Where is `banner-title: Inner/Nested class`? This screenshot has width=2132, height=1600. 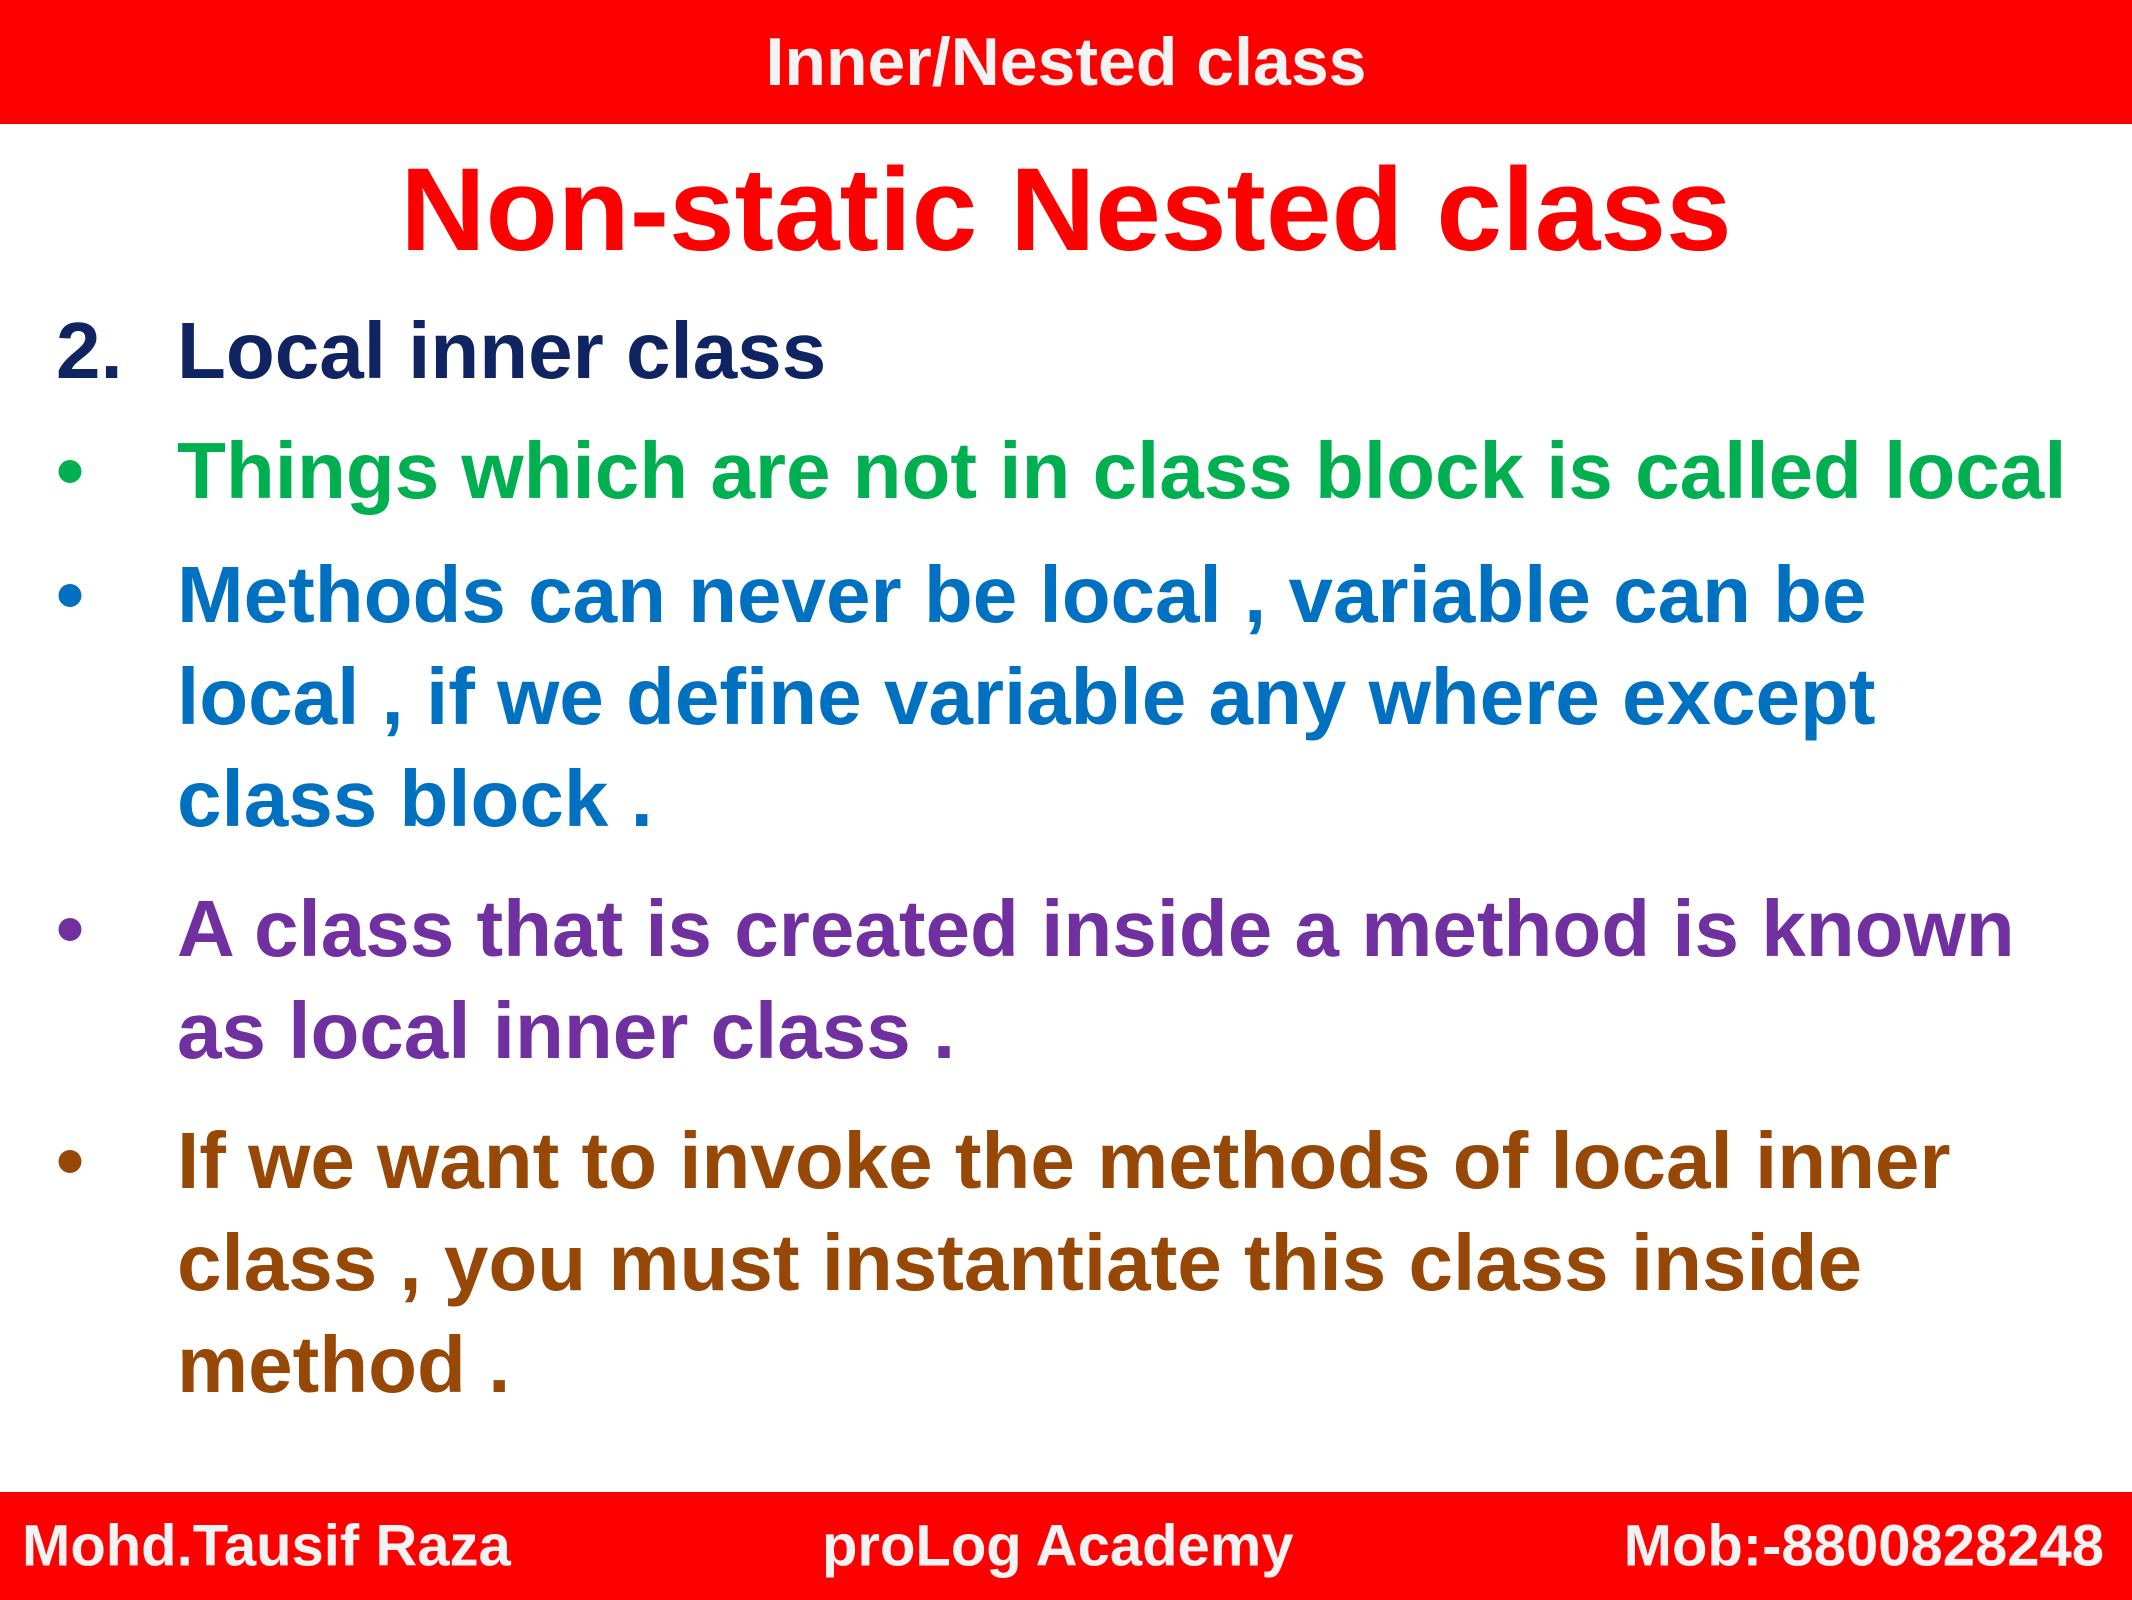 banner-title: Inner/Nested class is located at coordinates (1066, 62).